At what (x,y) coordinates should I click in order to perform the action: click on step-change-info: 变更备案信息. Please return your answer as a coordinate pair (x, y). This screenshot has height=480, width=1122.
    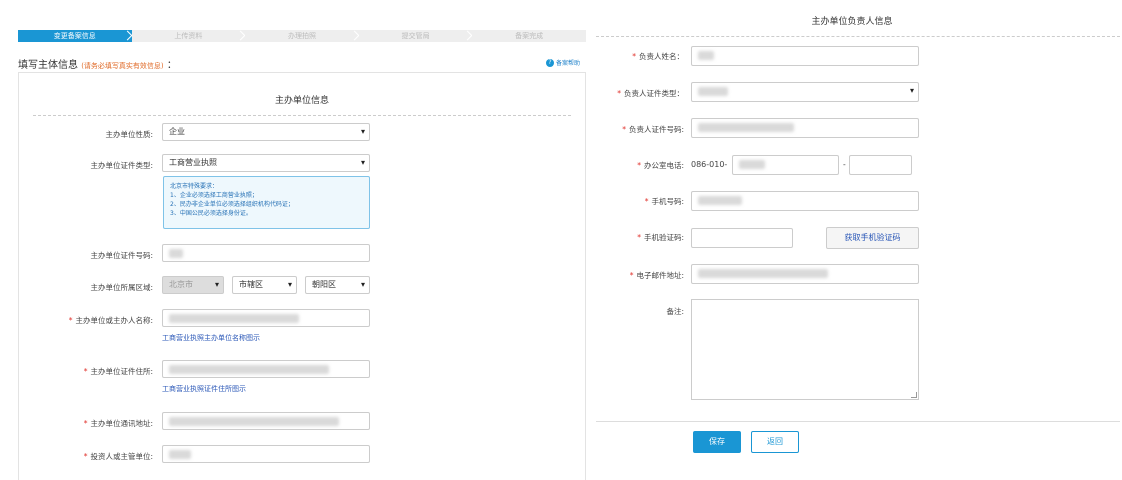
    Looking at the image, I should click on (75, 36).